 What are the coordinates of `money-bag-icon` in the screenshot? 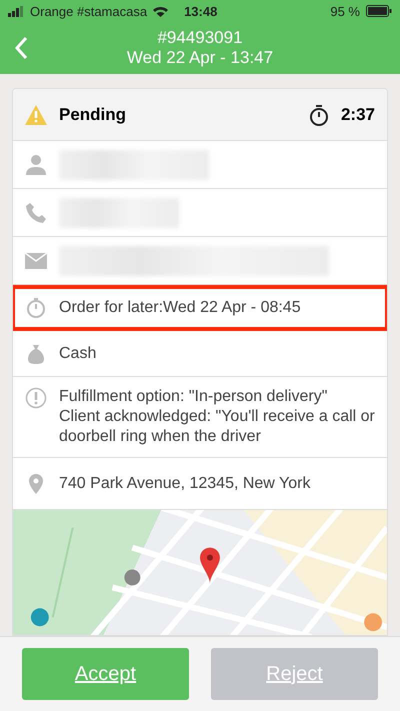 It's located at (36, 353).